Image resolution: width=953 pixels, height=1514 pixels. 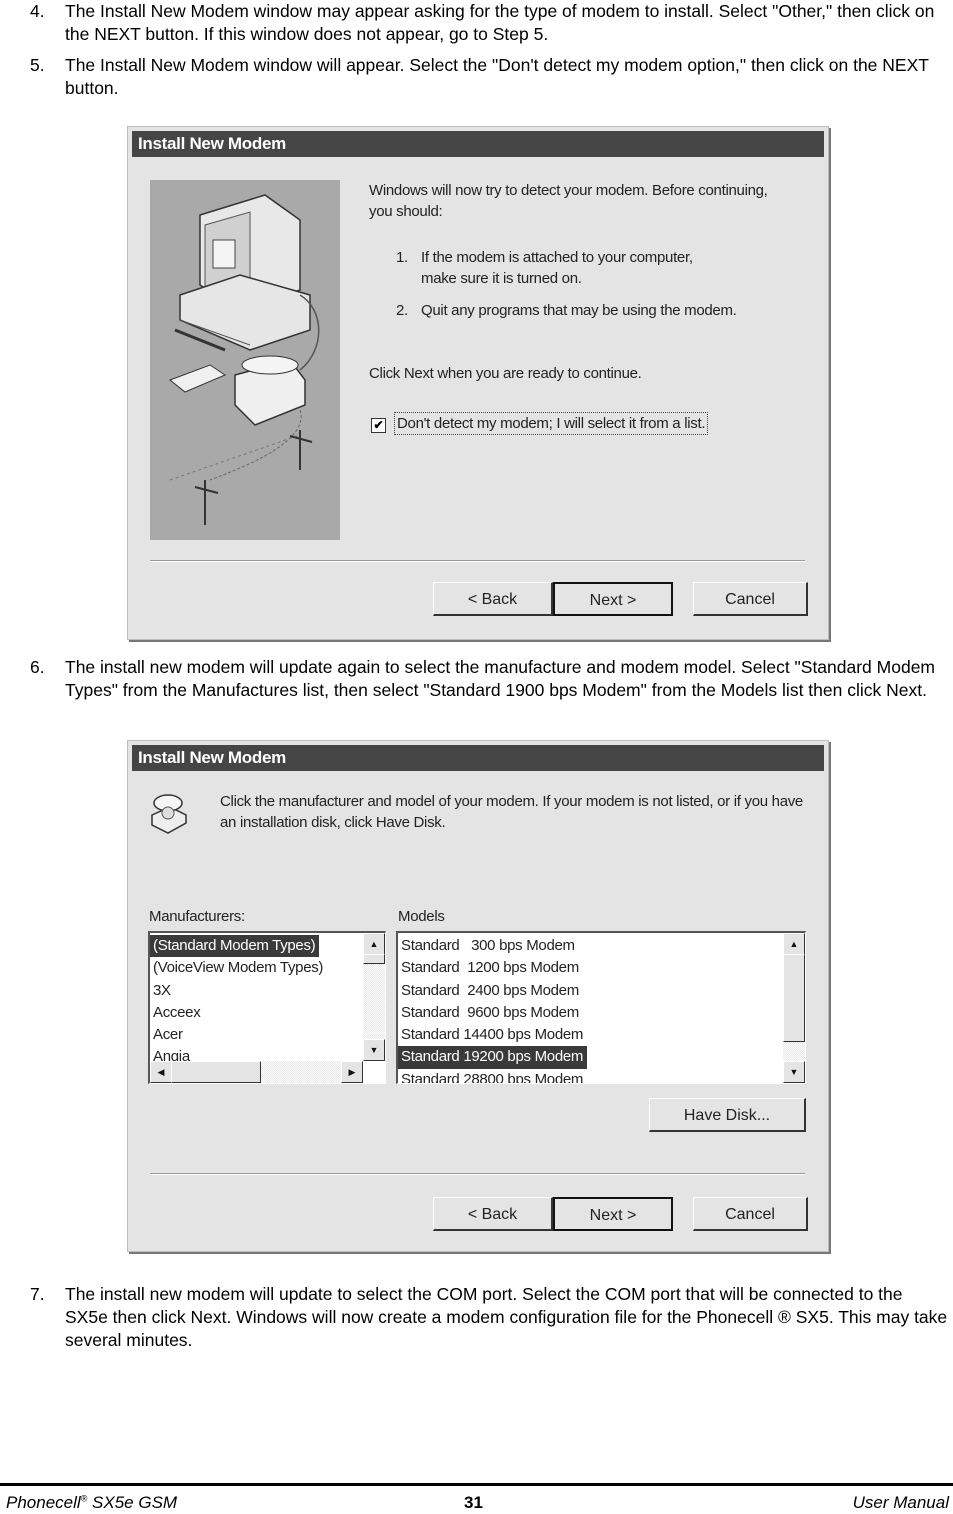 What do you see at coordinates (352, 1072) in the screenshot?
I see `scroll-right-arrow-icon: ▶` at bounding box center [352, 1072].